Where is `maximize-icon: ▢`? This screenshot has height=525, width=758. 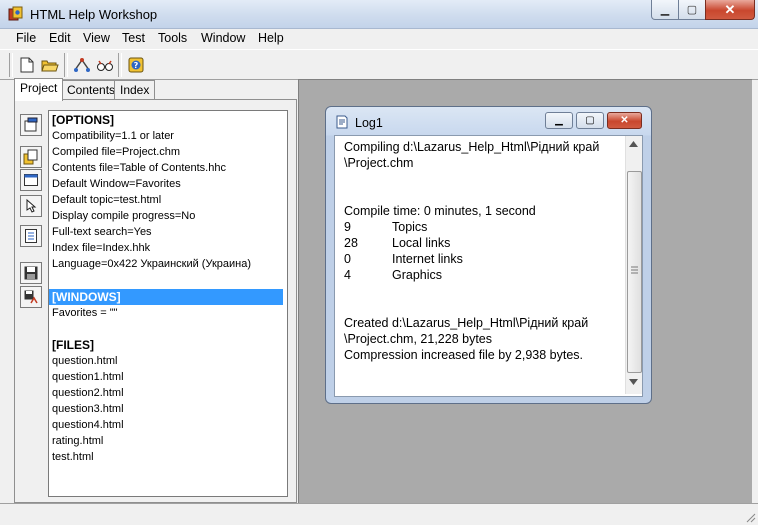 maximize-icon: ▢ is located at coordinates (692, 10).